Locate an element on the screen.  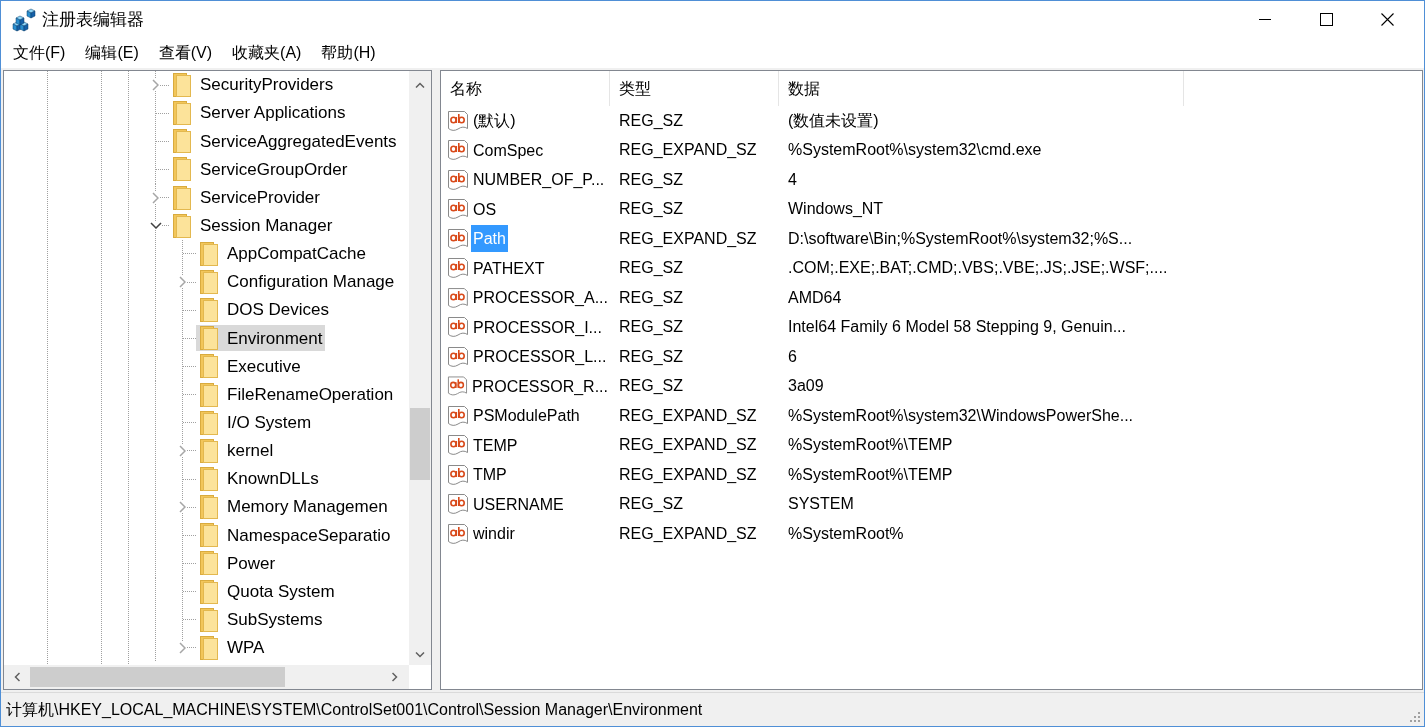
horizontal-scrollbar is located at coordinates (206, 677).